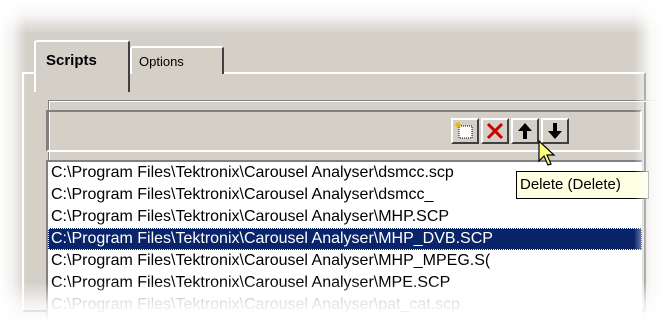 This screenshot has height=322, width=664. What do you see at coordinates (161, 61) in the screenshot?
I see `tab-options-label: Options` at bounding box center [161, 61].